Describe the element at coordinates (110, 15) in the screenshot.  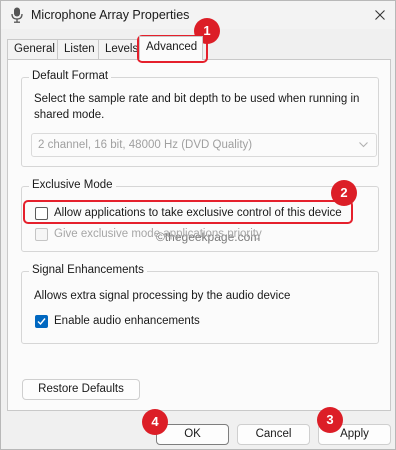
I see `window-title: Microphone Array Properties` at that location.